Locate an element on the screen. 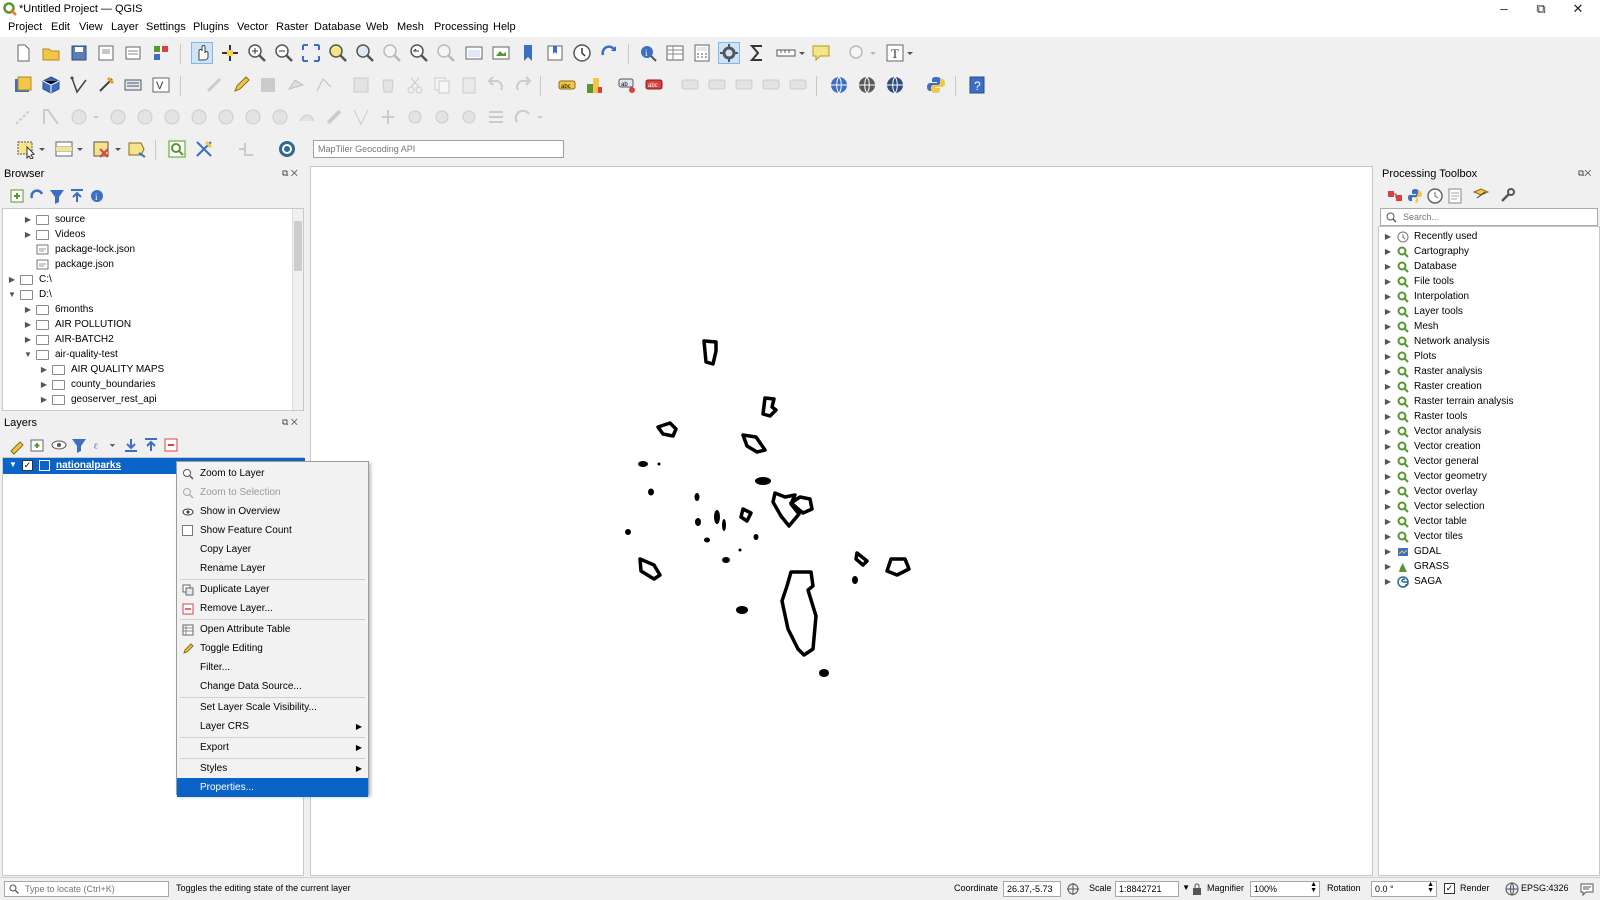  properties-widget-icon: i is located at coordinates (97, 196).